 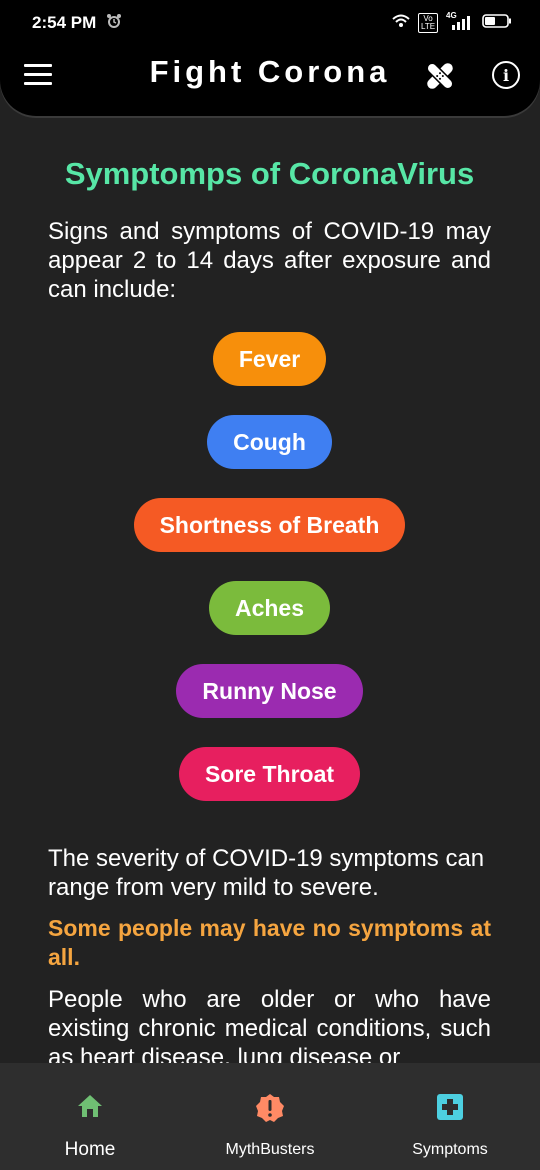 What do you see at coordinates (114, 23) in the screenshot?
I see `alarm-icon` at bounding box center [114, 23].